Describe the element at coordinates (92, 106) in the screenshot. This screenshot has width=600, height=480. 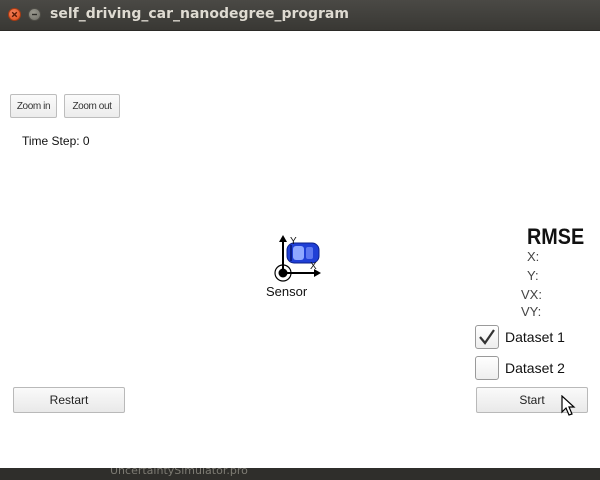
I see `zoom-out-button: Zoom out` at that location.